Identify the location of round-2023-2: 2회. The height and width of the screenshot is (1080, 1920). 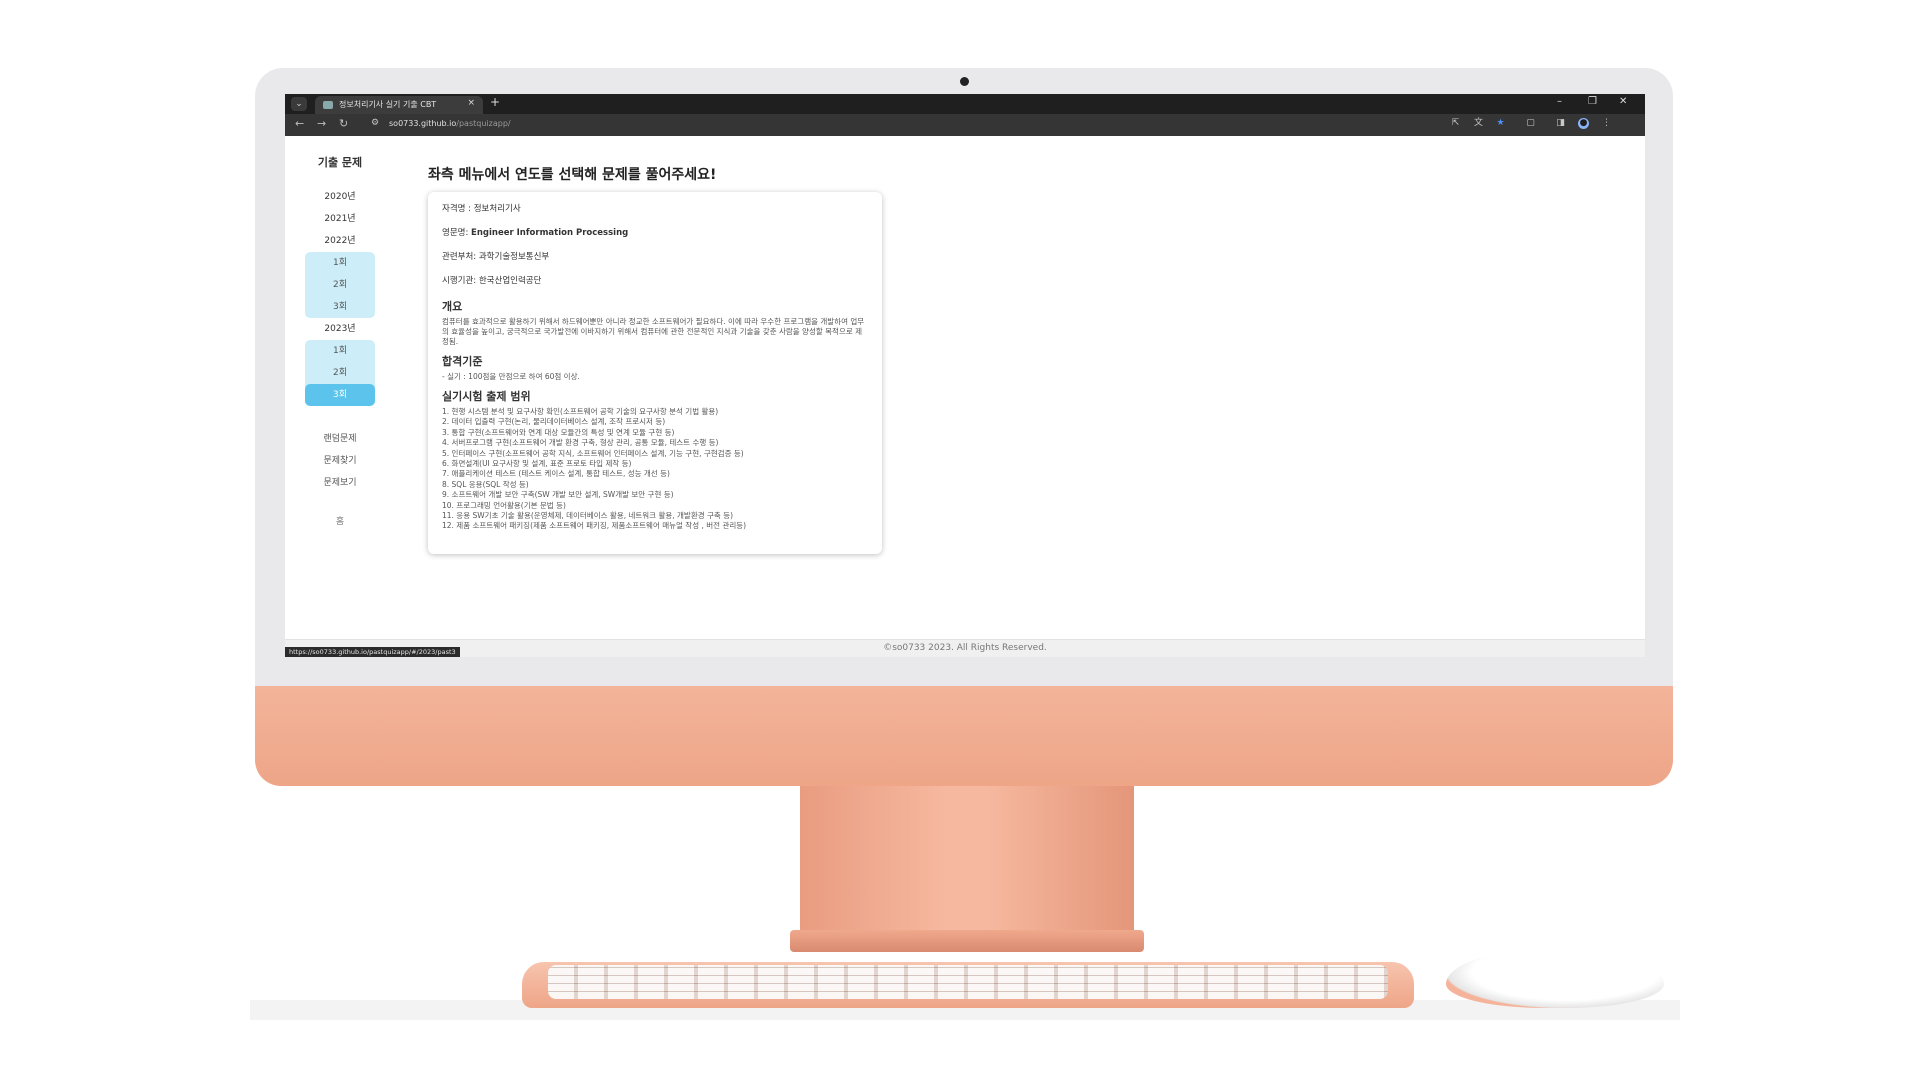
(340, 373).